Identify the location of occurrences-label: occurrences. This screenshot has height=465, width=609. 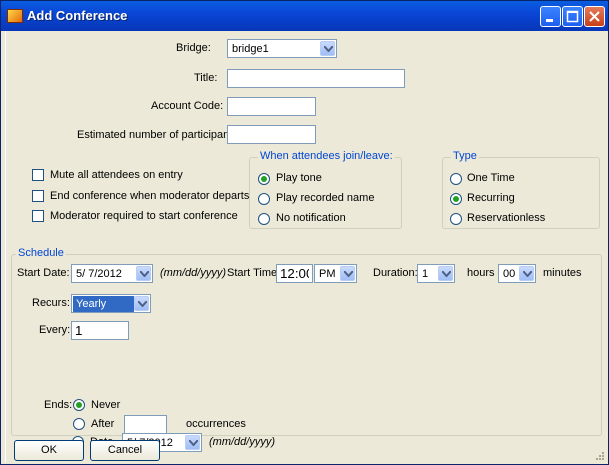
(216, 424).